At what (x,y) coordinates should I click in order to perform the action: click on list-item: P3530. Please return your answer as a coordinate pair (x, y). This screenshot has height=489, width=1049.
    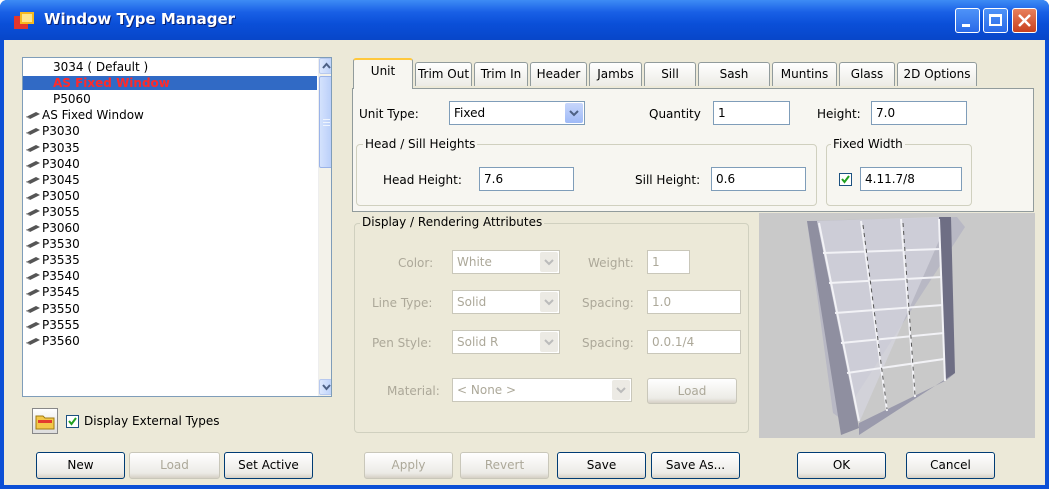
    Looking at the image, I should click on (170, 244).